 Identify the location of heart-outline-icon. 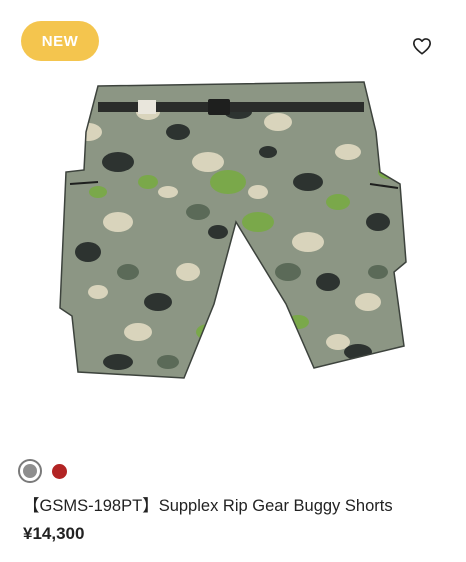
(422, 46).